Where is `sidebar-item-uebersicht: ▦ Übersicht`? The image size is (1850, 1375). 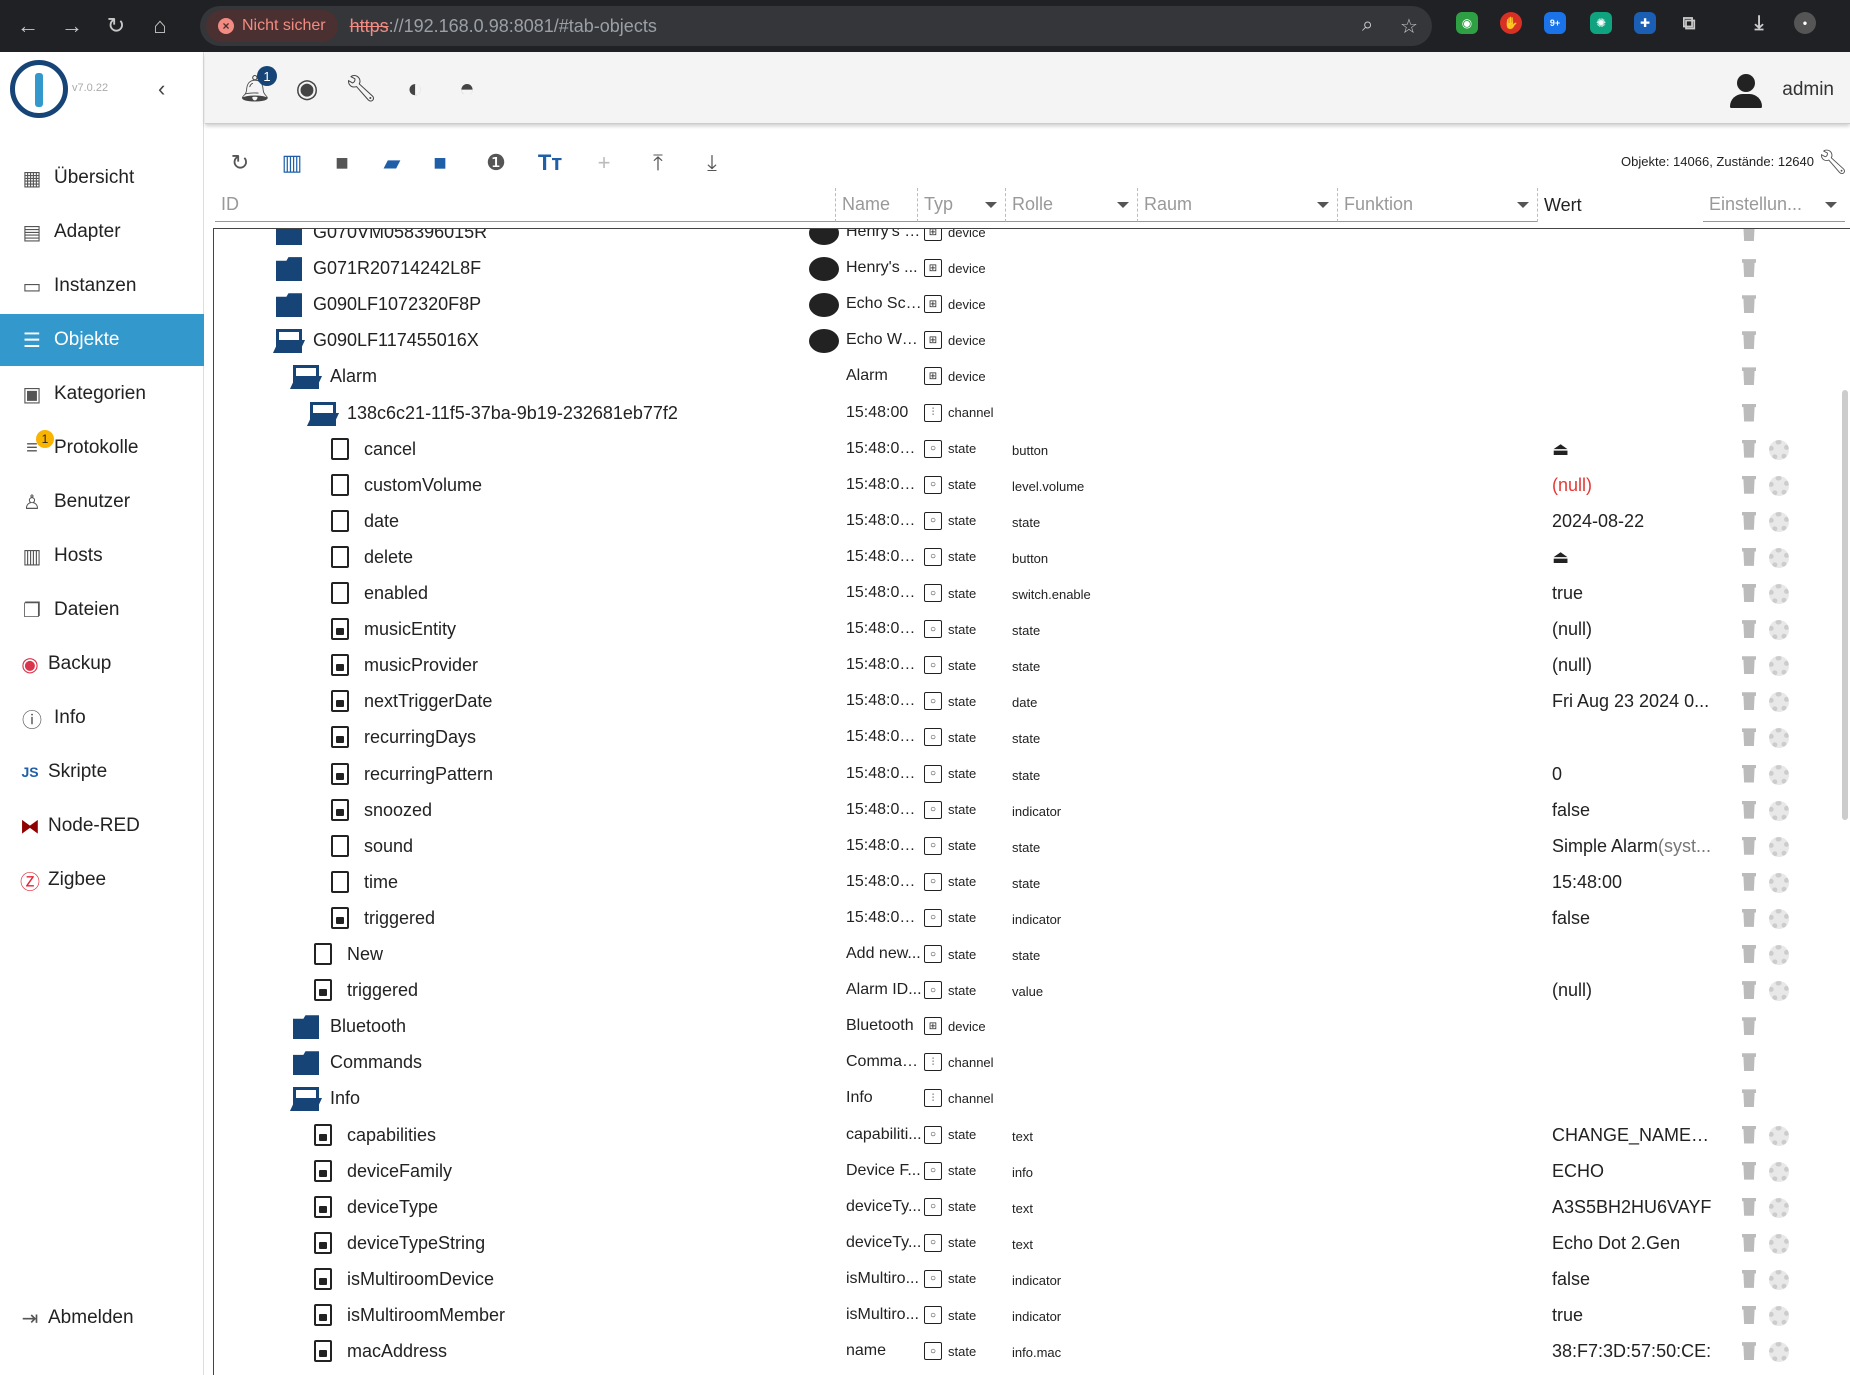 sidebar-item-uebersicht: ▦ Übersicht is located at coordinates (102, 178).